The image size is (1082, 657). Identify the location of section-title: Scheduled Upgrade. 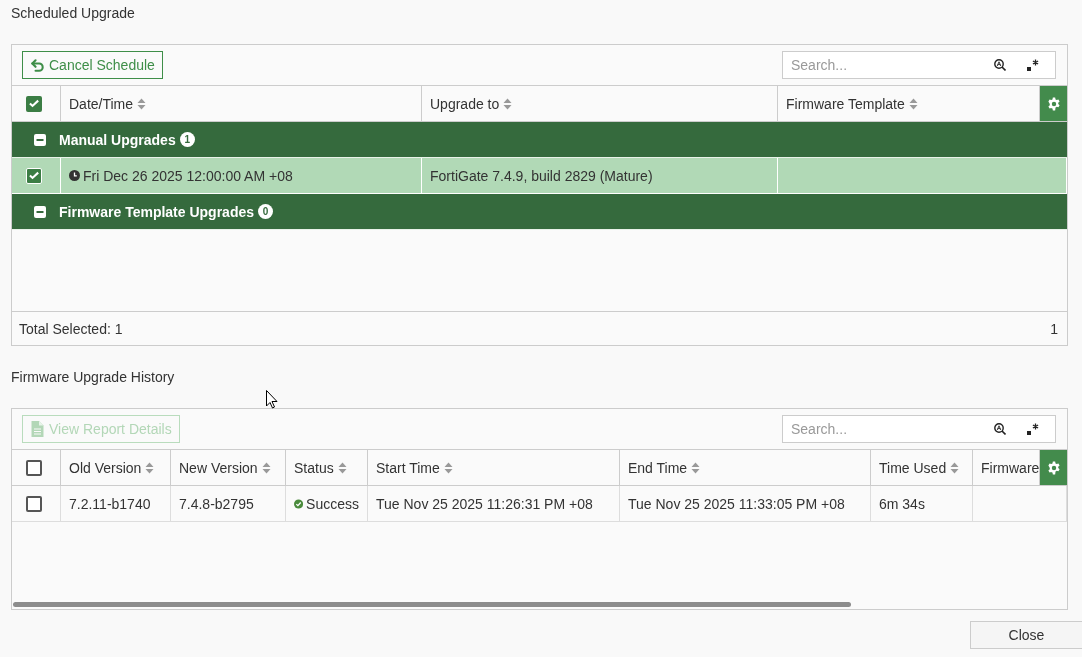
(73, 13).